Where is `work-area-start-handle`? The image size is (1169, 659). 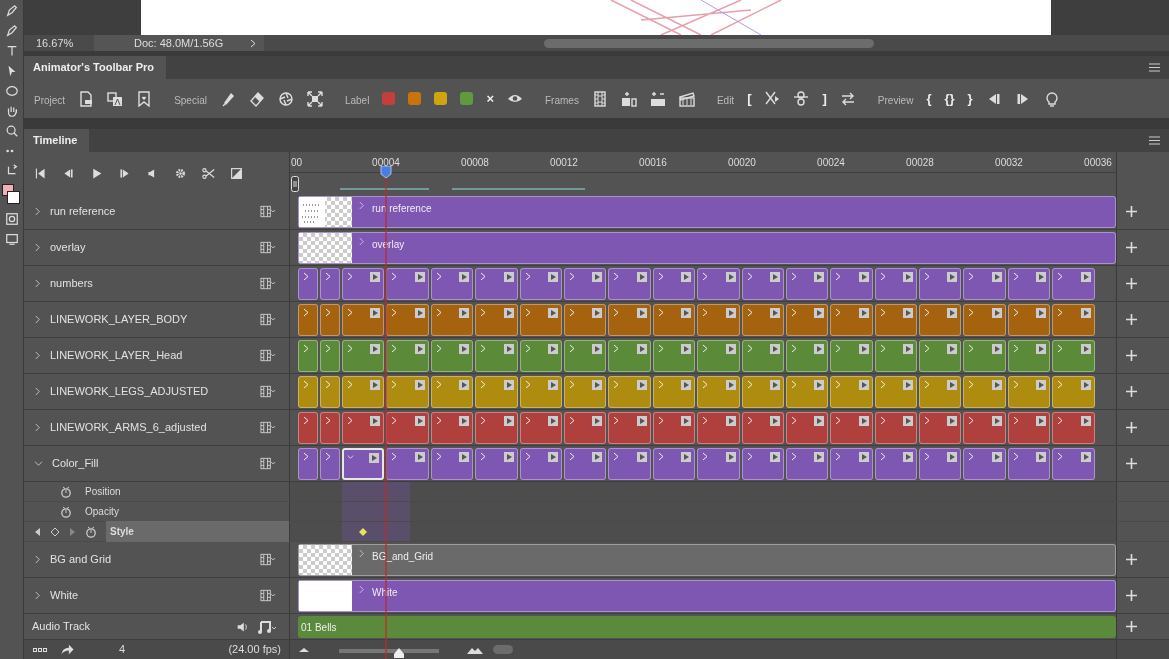 work-area-start-handle is located at coordinates (295, 184).